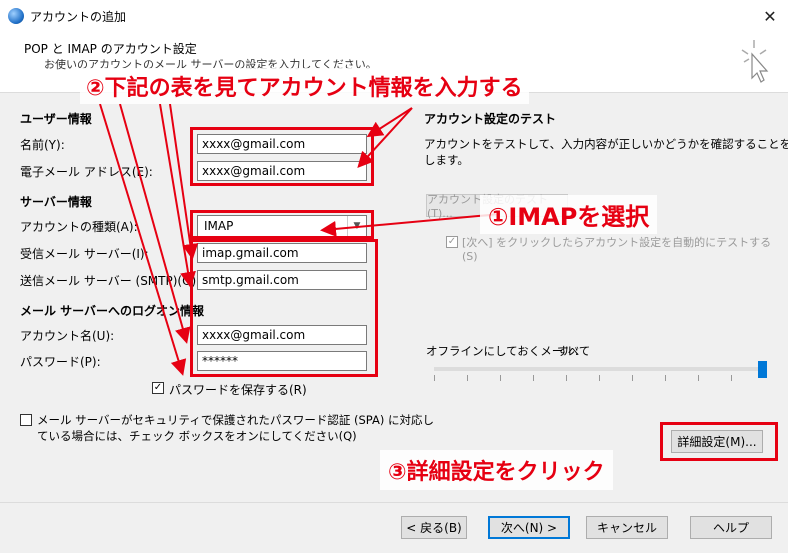 Image resolution: width=788 pixels, height=553 pixels. Describe the element at coordinates (304, 86) in the screenshot. I see `annotation-step2: ②下記の表を見てアカウント情報を入力する` at that location.